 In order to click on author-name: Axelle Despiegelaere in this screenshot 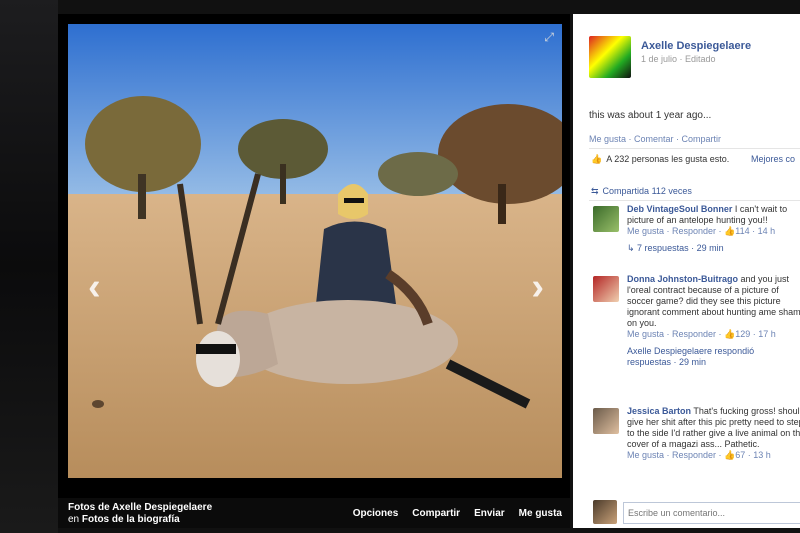, I will do `click(696, 46)`.